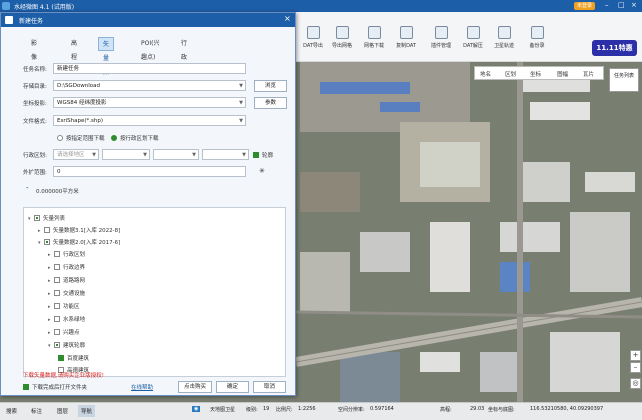  I want to click on status-tab-search: 搜索, so click(11, 411).